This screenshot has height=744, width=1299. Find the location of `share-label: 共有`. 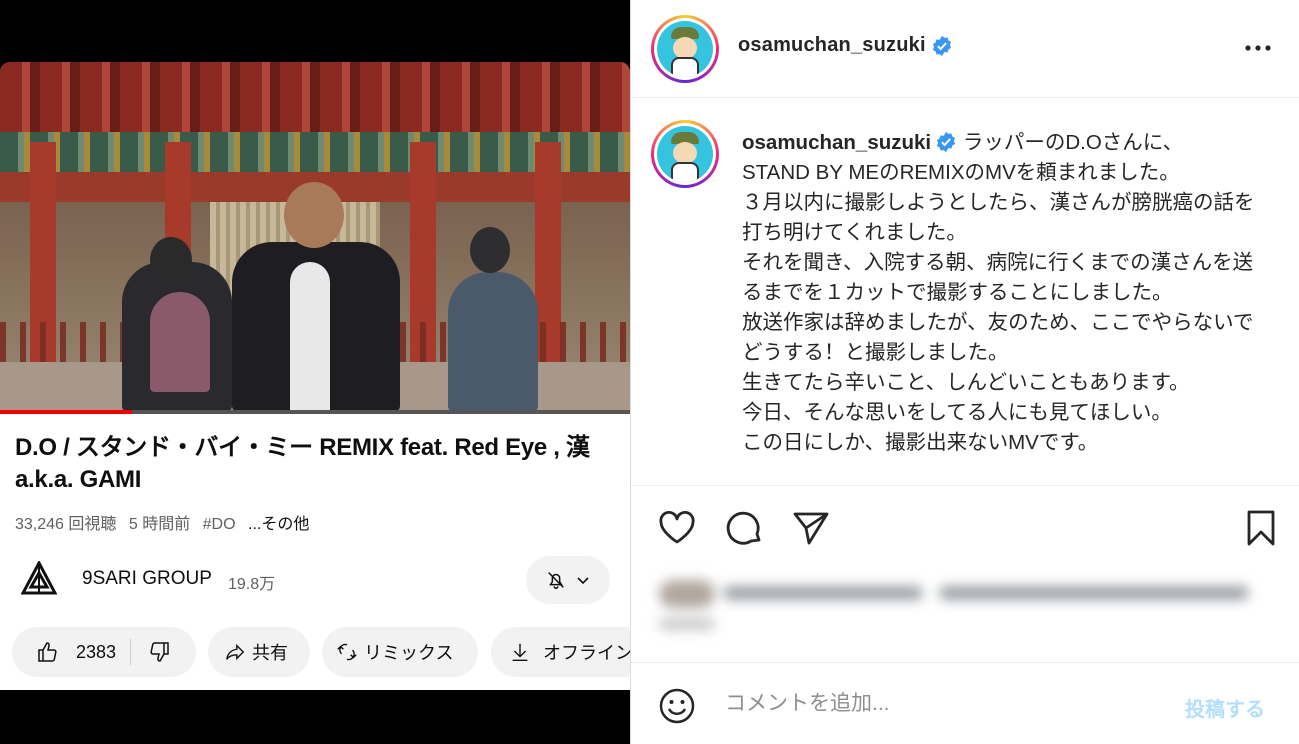

share-label: 共有 is located at coordinates (270, 653).